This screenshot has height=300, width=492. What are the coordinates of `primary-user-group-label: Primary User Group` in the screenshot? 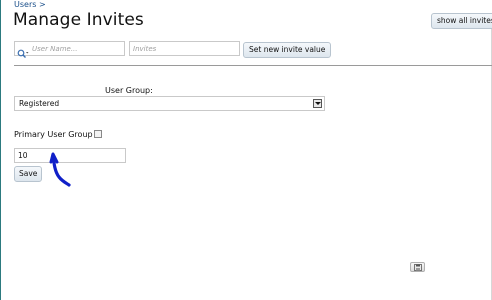 It's located at (53, 134).